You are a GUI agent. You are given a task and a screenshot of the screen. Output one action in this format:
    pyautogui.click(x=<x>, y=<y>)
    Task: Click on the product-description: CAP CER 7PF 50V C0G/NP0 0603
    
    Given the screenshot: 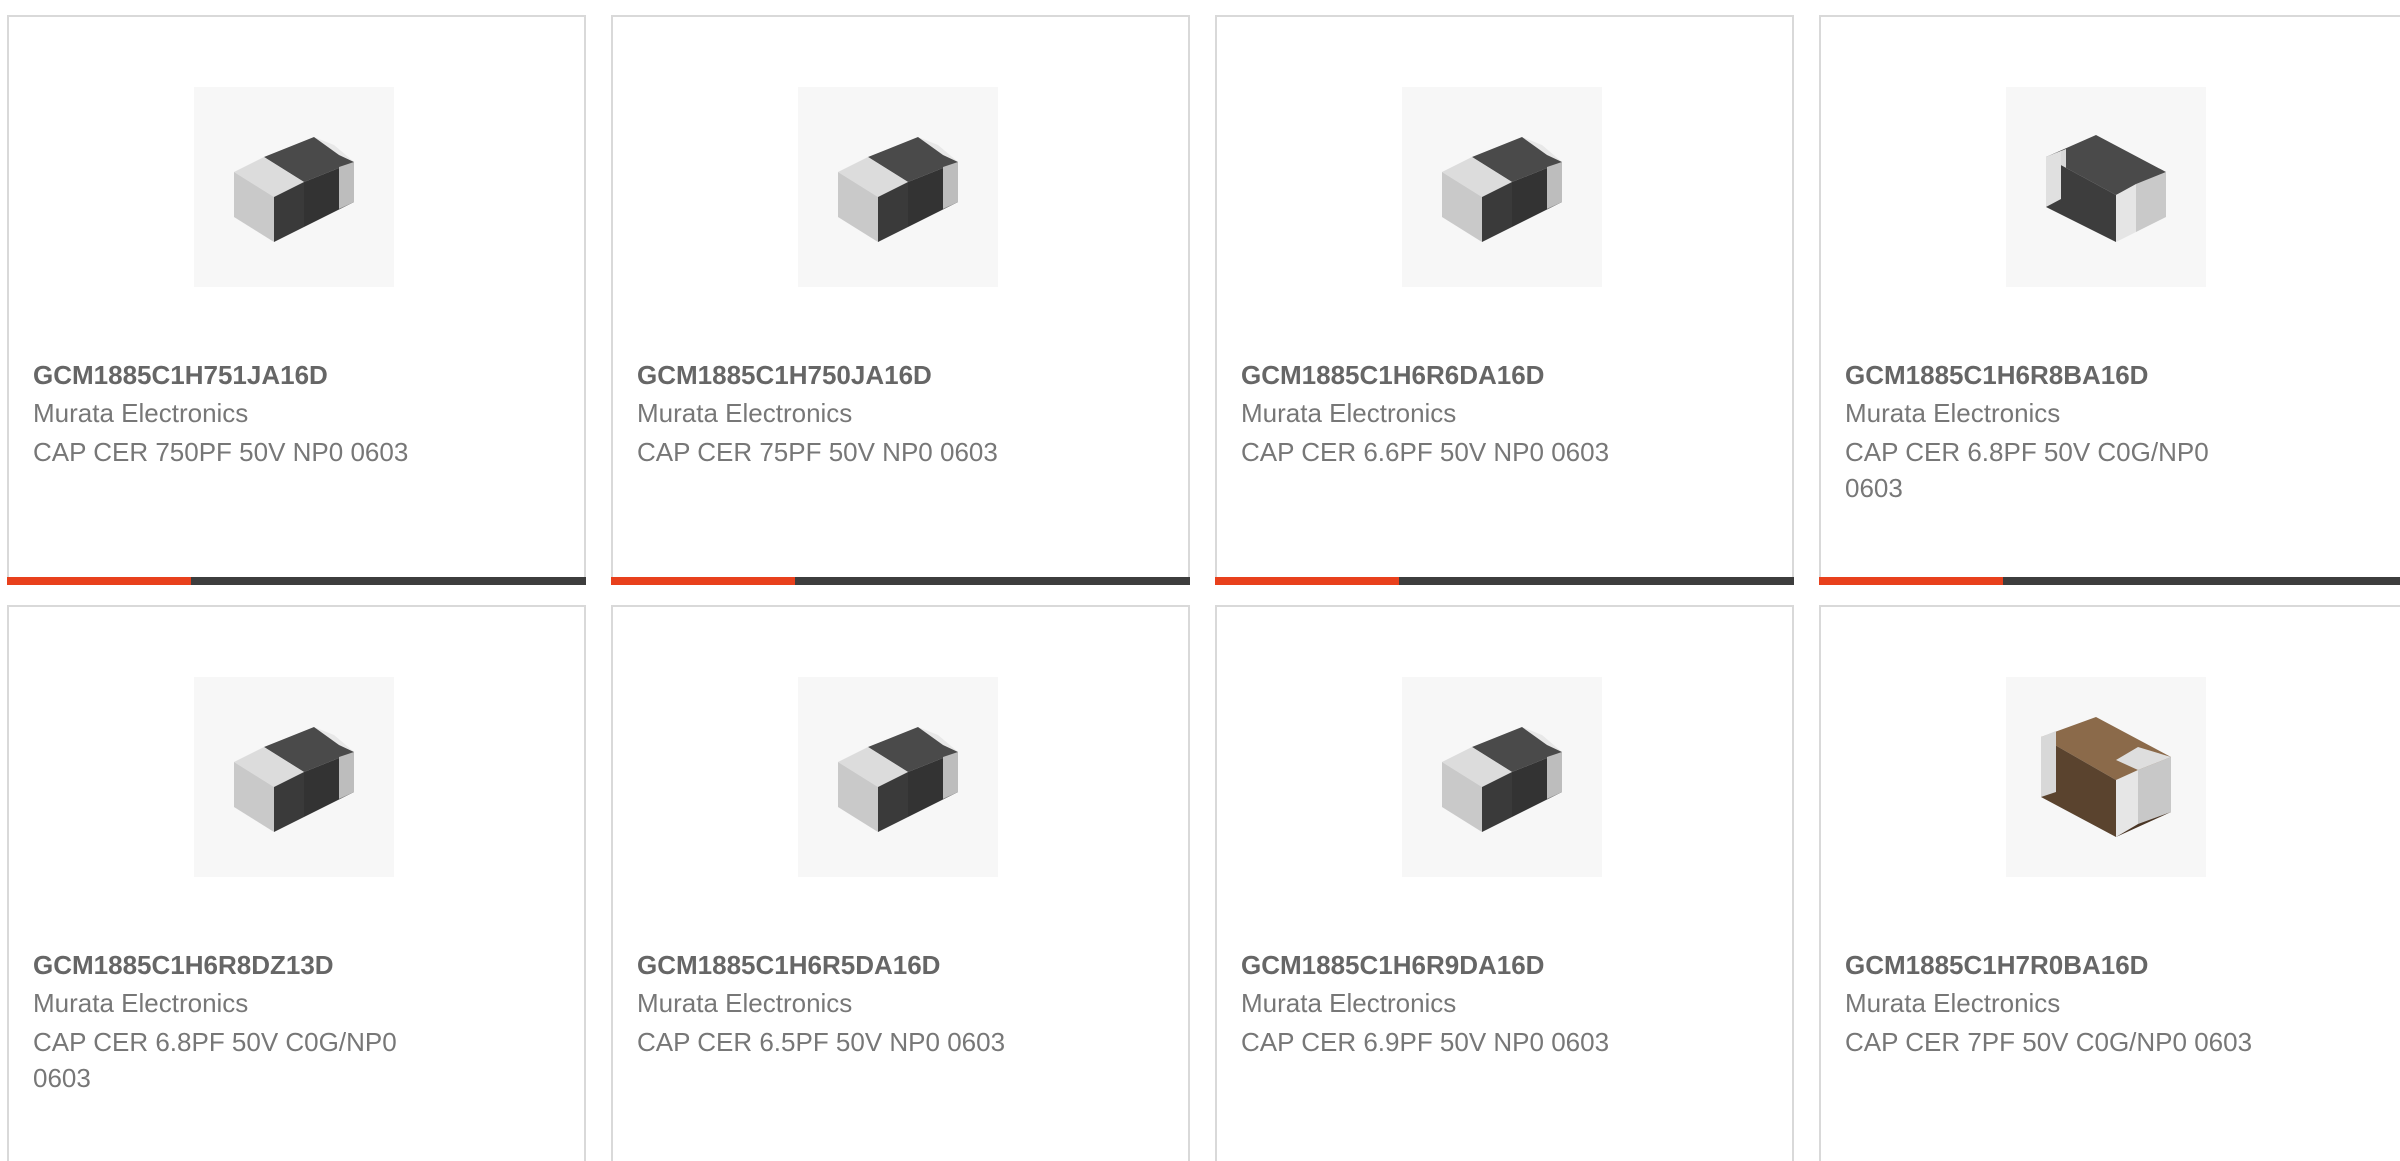 What is the action you would take?
    pyautogui.click(x=2049, y=1042)
    